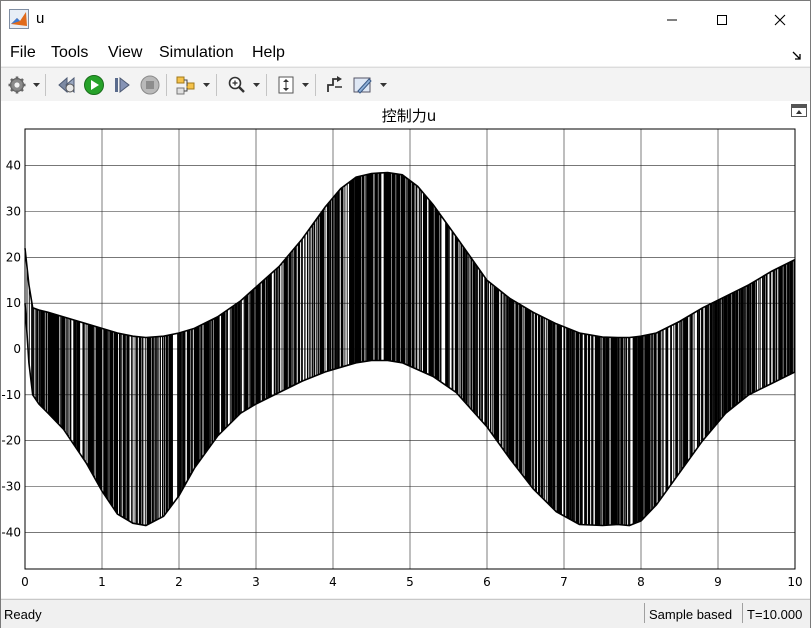  I want to click on y-tick-label: -20, so click(11, 441).